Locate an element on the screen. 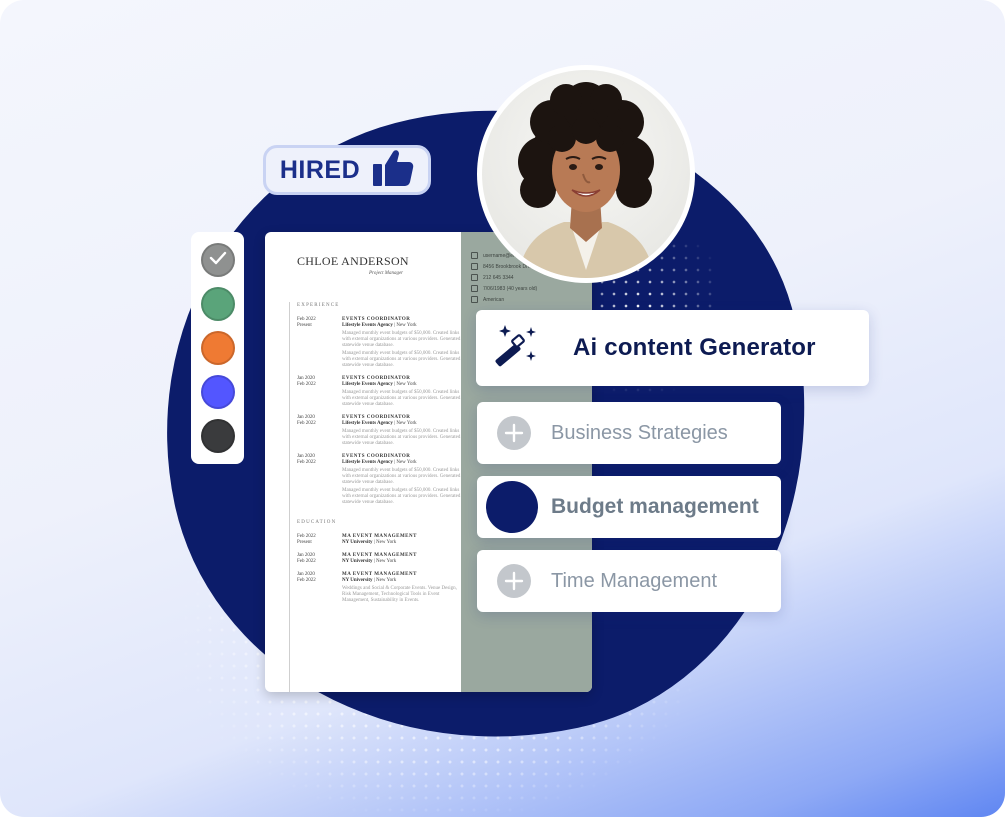  education-heading: EDUCATION is located at coordinates (317, 522).